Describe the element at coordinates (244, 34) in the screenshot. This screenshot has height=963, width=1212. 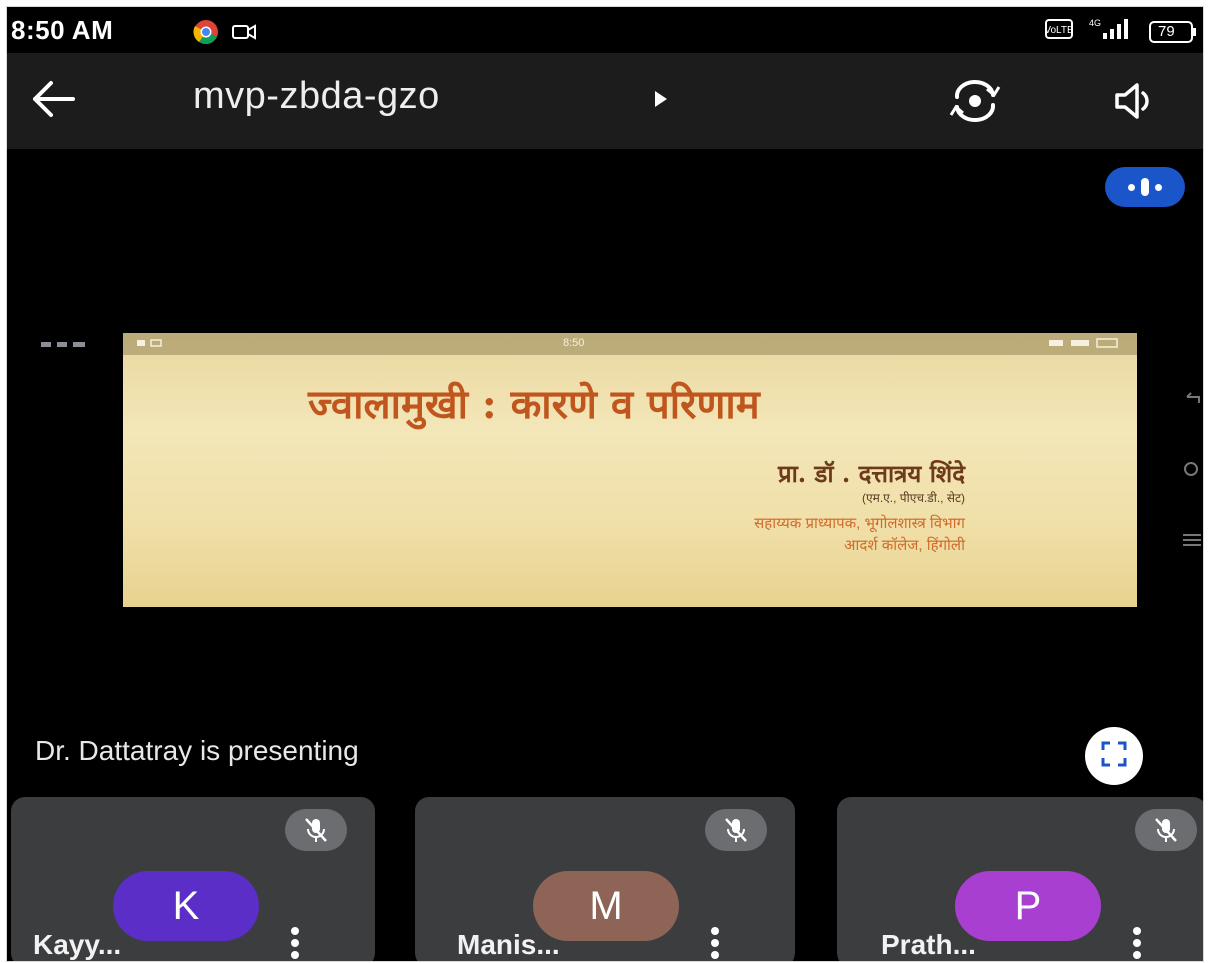
I see `video-notification-icon` at that location.